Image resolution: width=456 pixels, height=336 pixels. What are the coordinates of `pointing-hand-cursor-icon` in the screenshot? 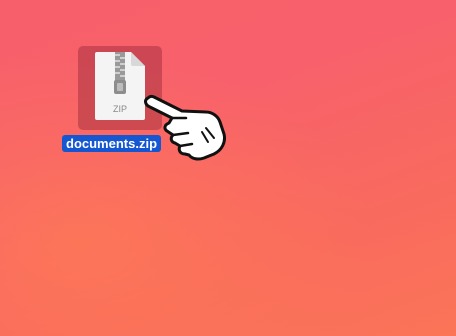 It's located at (185, 127).